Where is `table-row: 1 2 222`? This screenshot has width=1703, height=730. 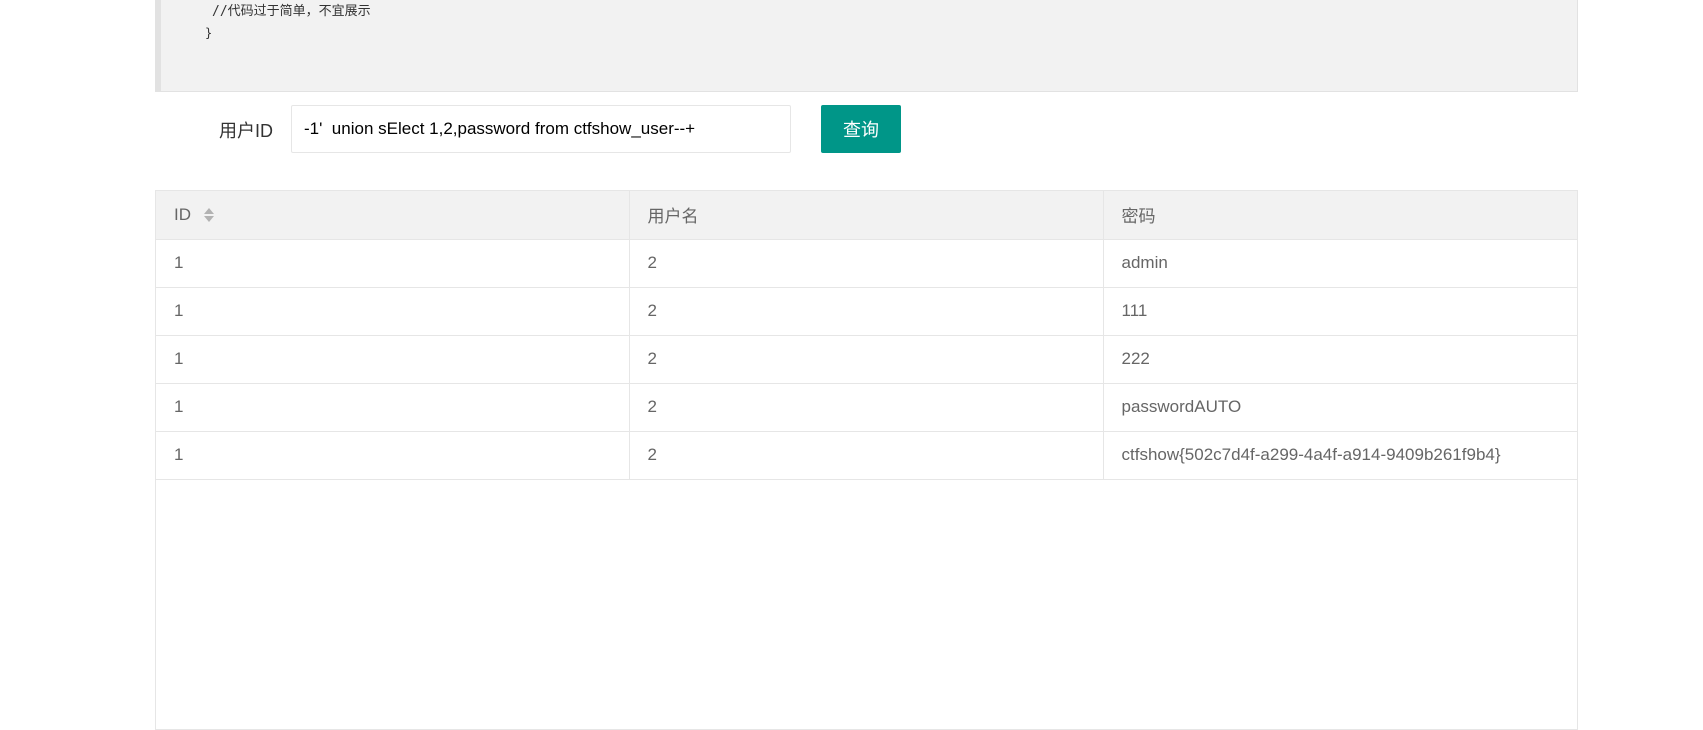 table-row: 1 2 222 is located at coordinates (866, 359).